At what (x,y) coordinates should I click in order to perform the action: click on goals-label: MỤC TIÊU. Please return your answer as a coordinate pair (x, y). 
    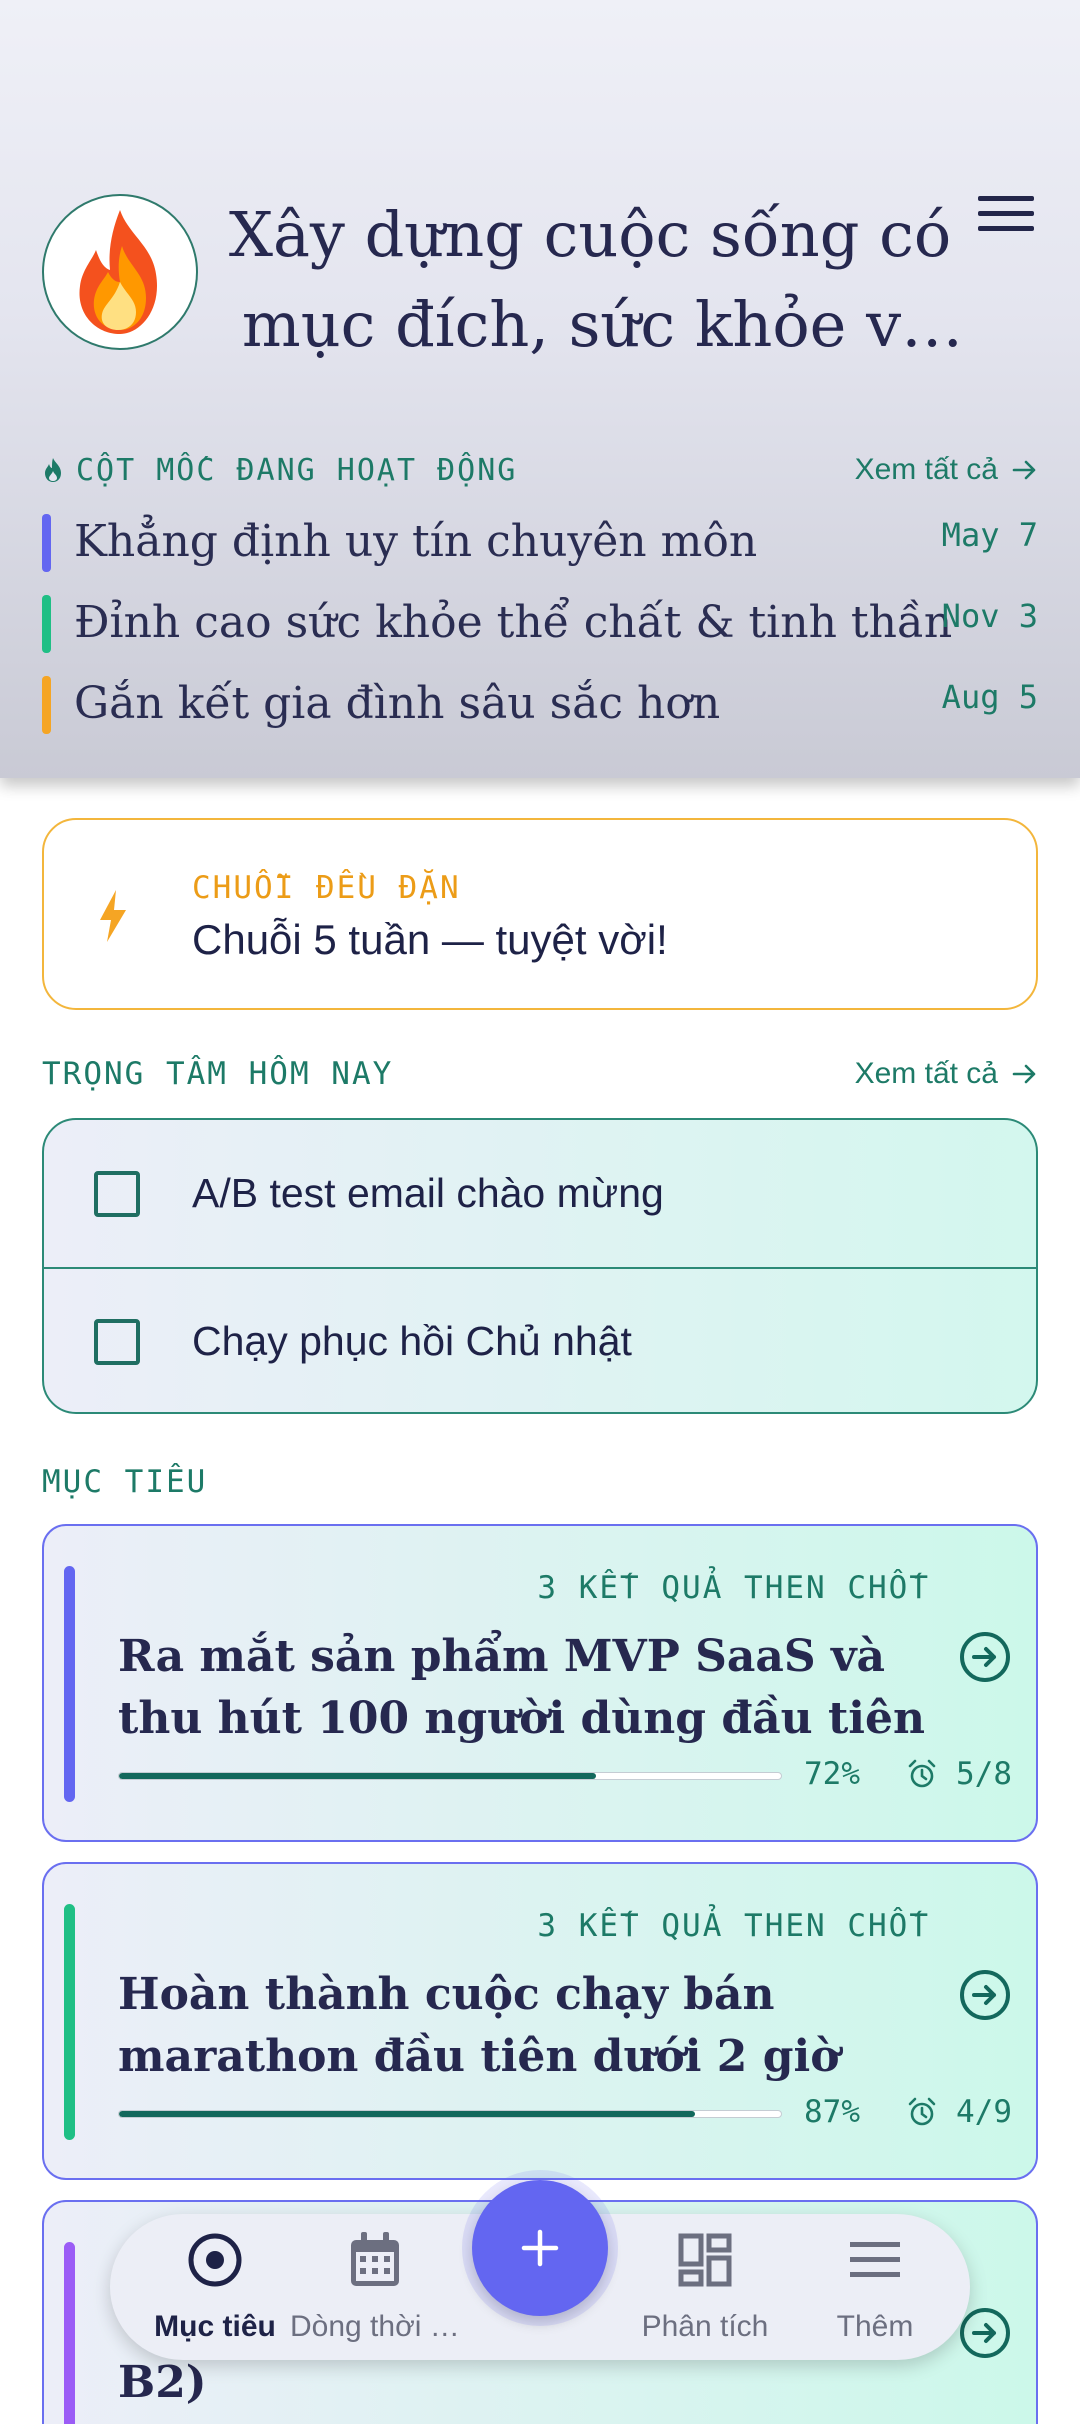
    Looking at the image, I should click on (125, 1482).